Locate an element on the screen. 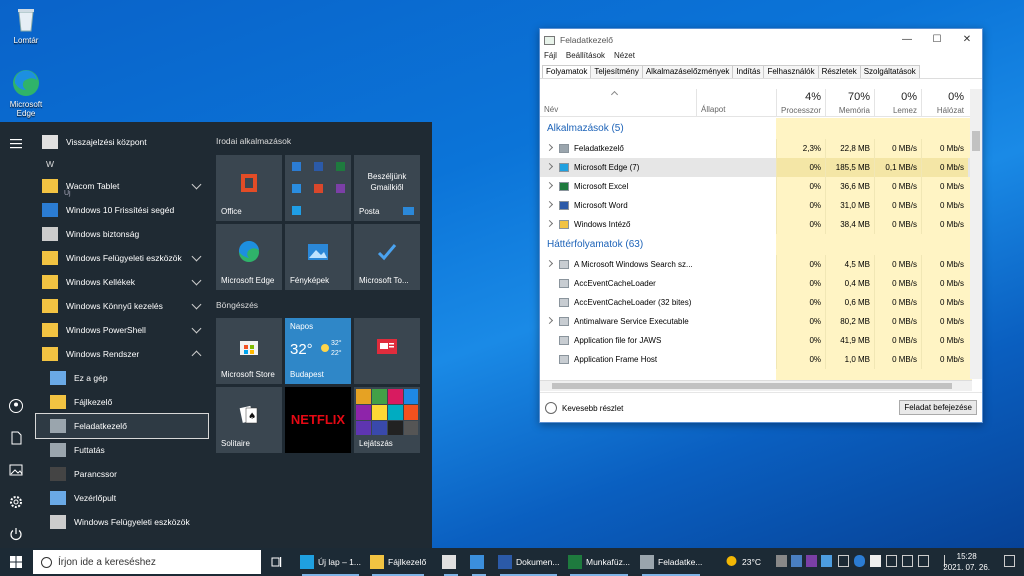 The width and height of the screenshot is (1024, 576). column-cpu: 4% Processzor is located at coordinates (800, 103).